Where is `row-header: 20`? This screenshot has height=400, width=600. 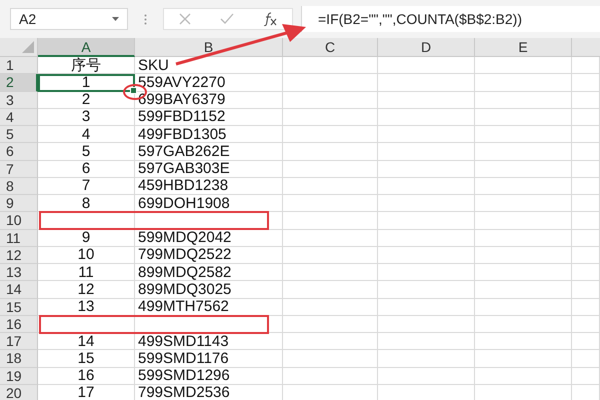 row-header: 20 is located at coordinates (19, 392).